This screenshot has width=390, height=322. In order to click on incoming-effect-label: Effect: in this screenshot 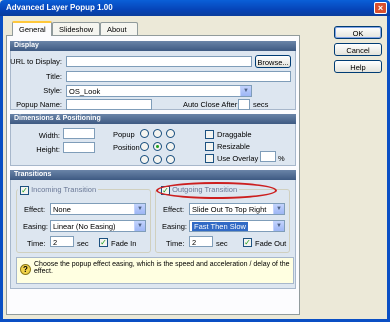, I will do `click(35, 209)`.